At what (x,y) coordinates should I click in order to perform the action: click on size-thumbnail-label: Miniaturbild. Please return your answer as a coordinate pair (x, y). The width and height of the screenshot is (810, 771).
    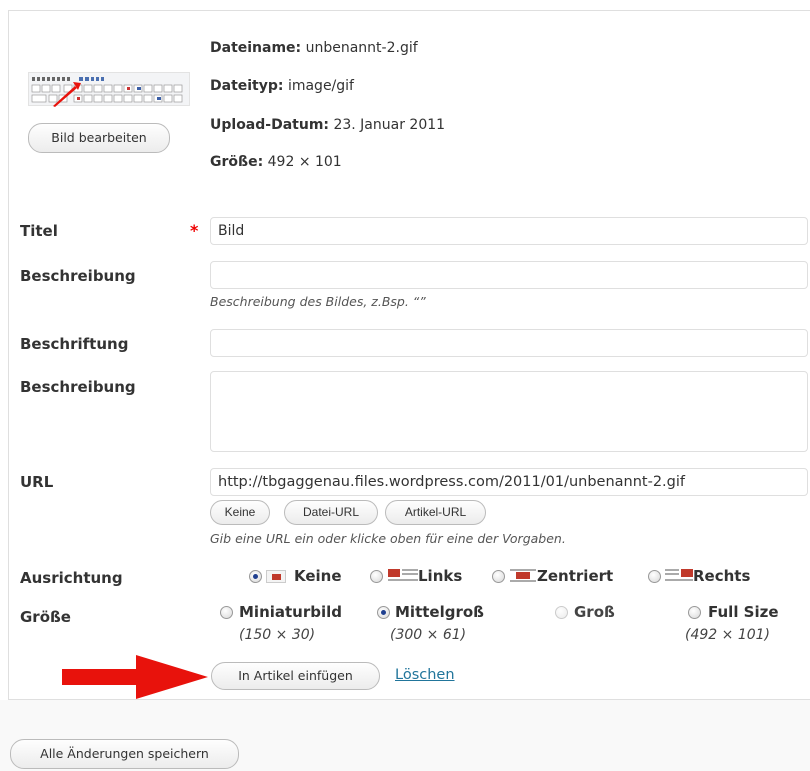
    Looking at the image, I should click on (290, 612).